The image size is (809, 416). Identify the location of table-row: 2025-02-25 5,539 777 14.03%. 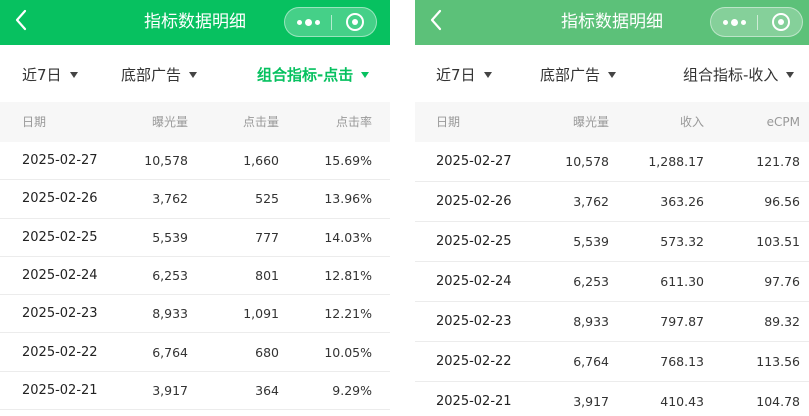
(195, 237).